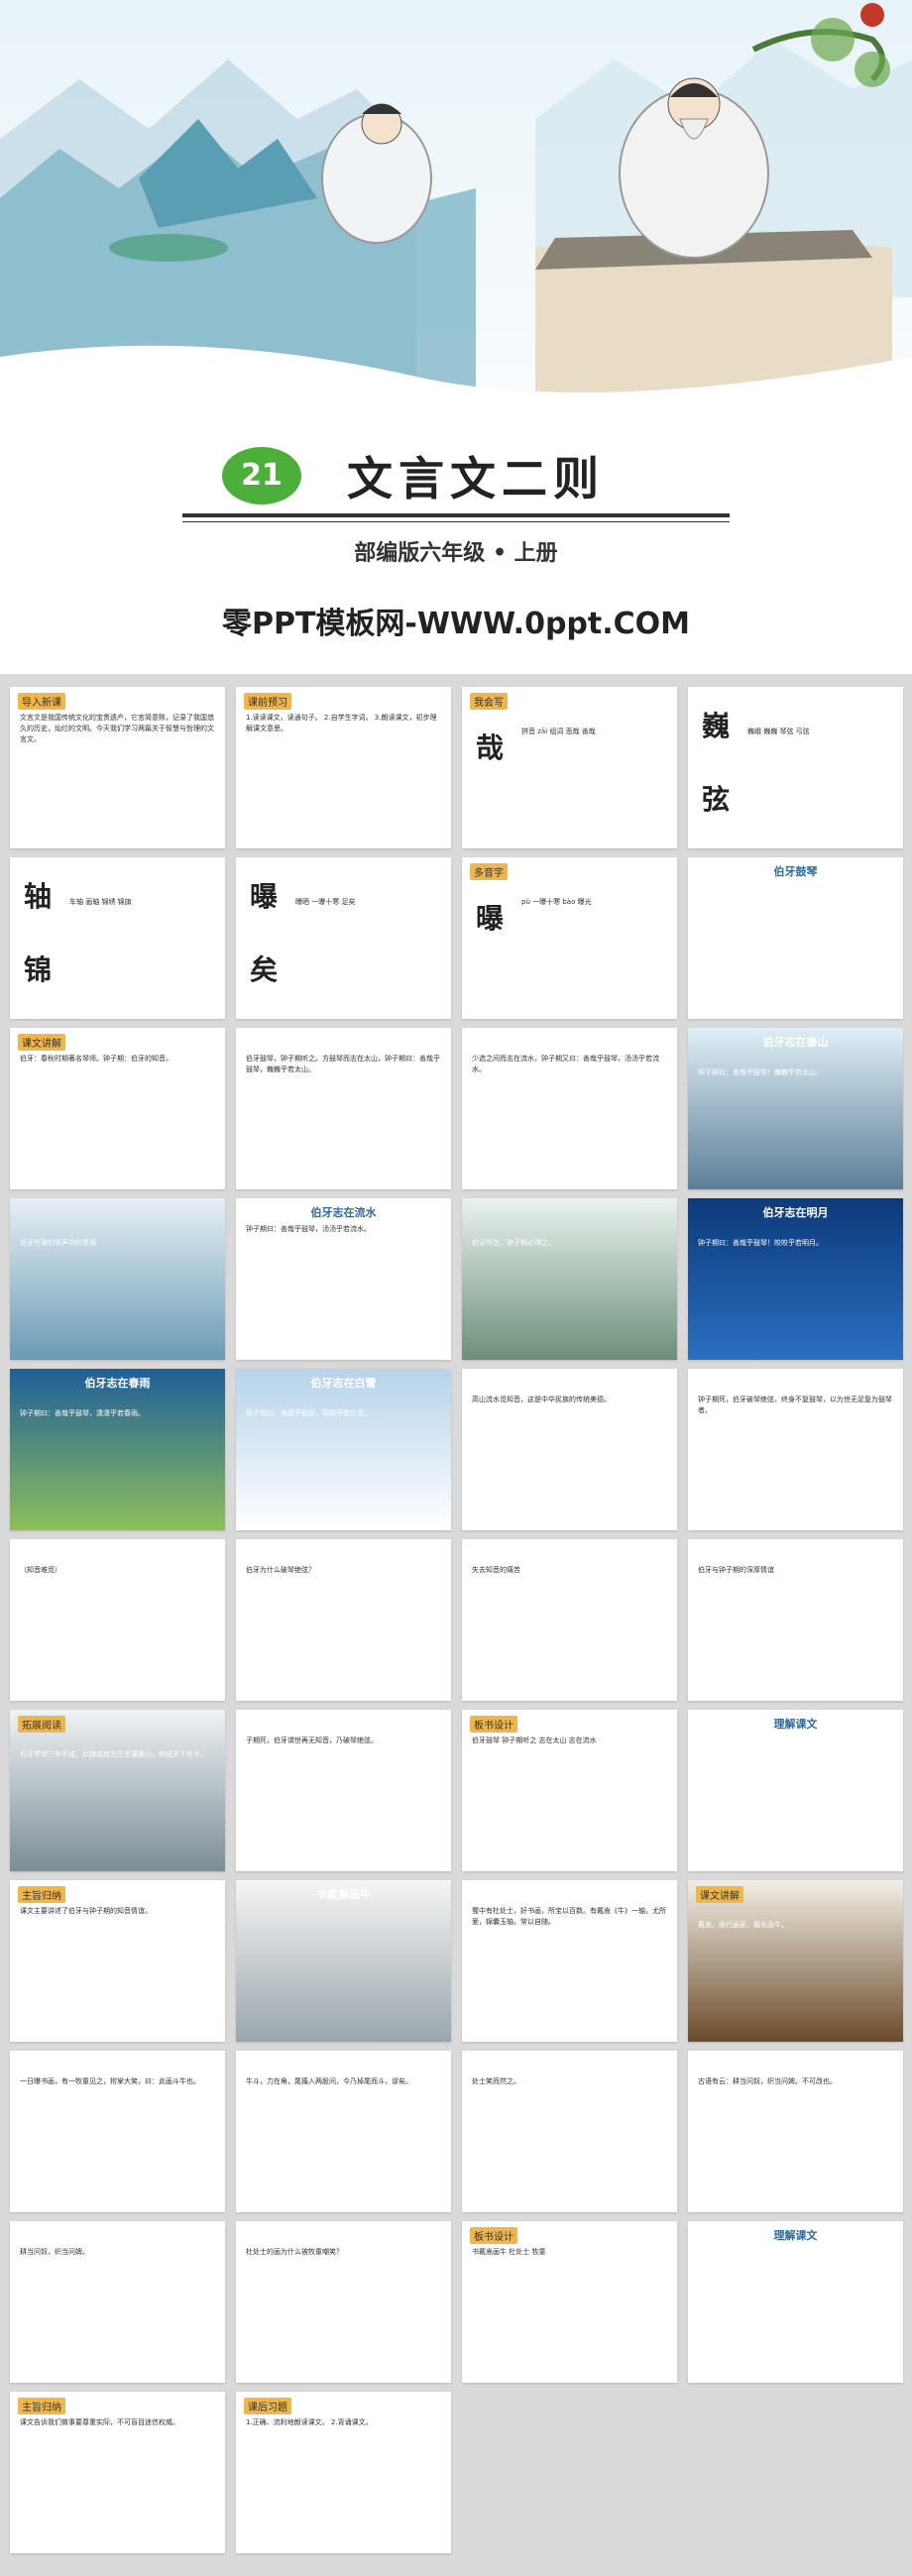 This screenshot has height=2576, width=912. Describe the element at coordinates (344, 2472) in the screenshot. I see `slide-thumbnail: 课后习题 1.正确、流利地朗读课文。 2.背诵课文。` at that location.